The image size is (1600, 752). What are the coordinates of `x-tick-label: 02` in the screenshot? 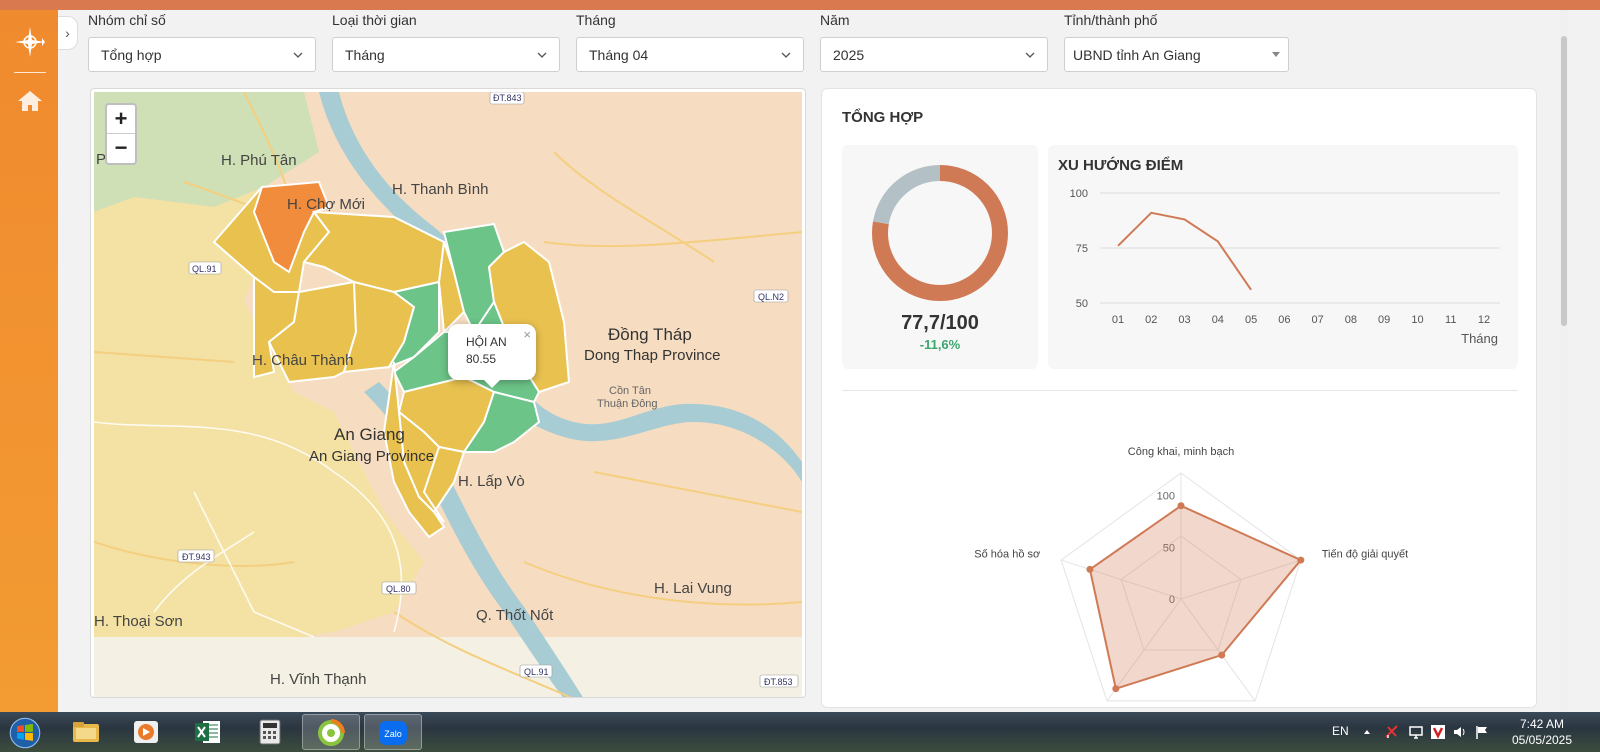 It's located at (1151, 320).